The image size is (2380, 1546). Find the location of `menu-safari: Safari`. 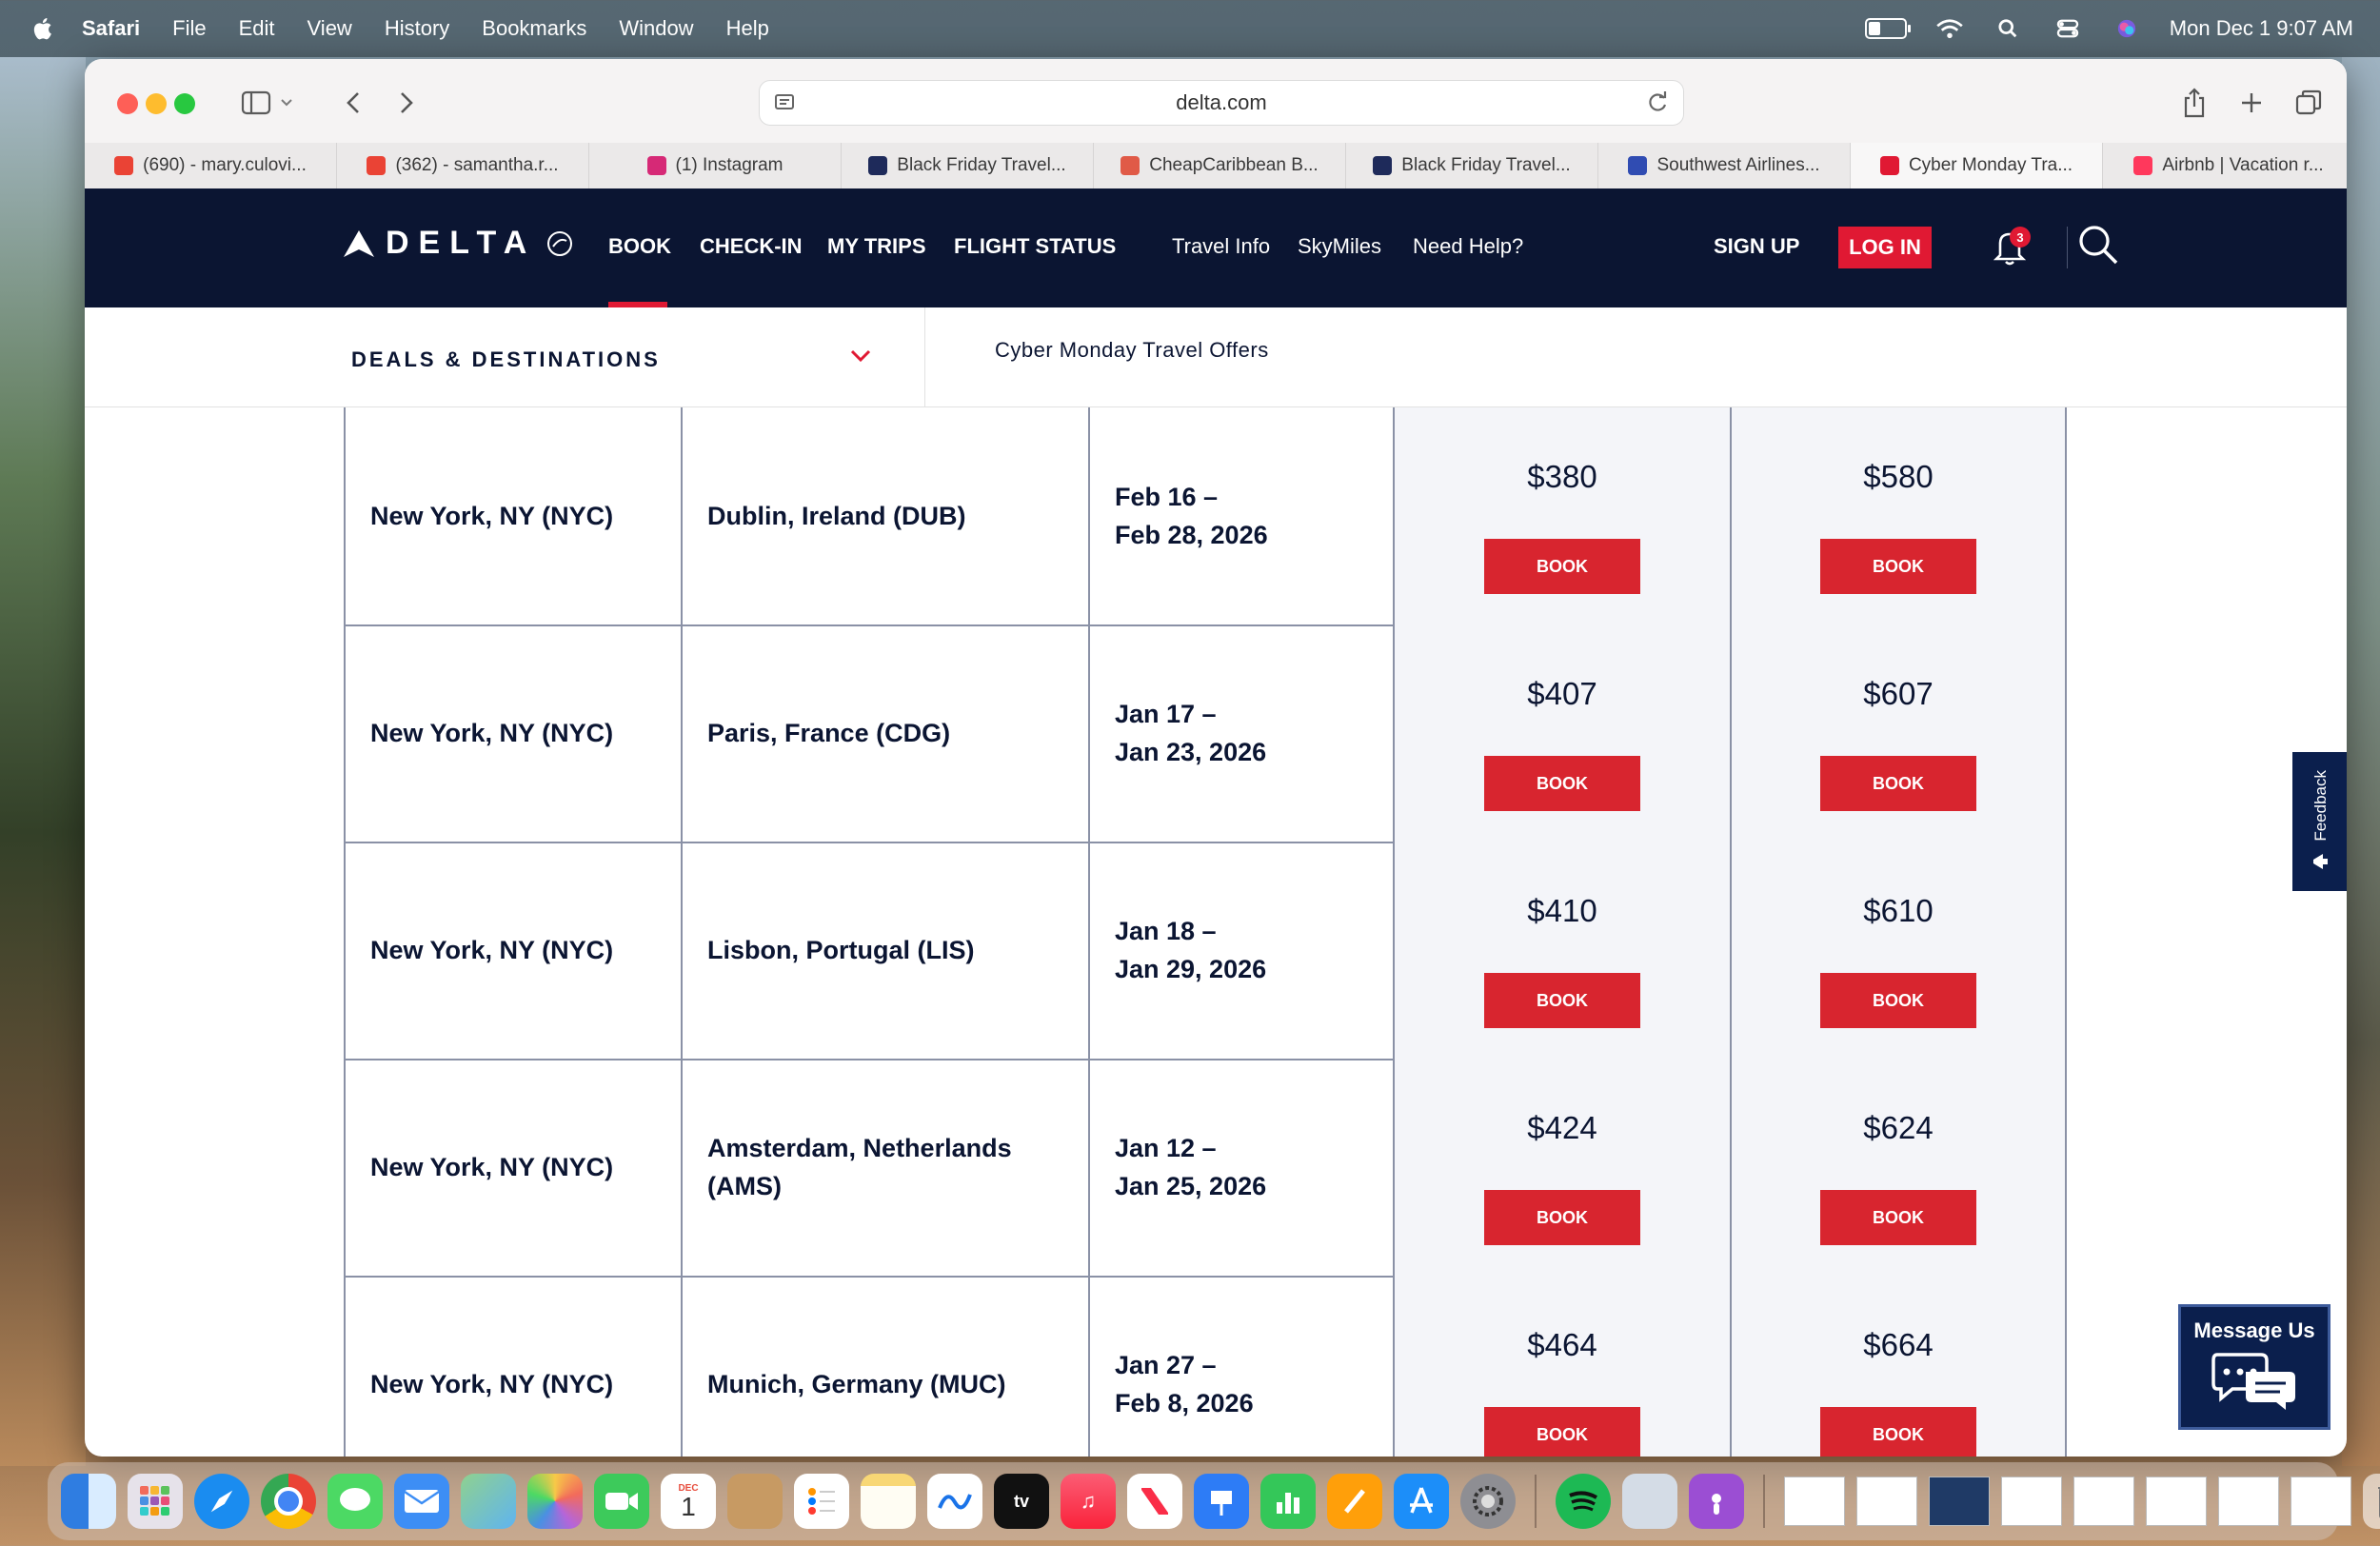

menu-safari: Safari is located at coordinates (111, 28).